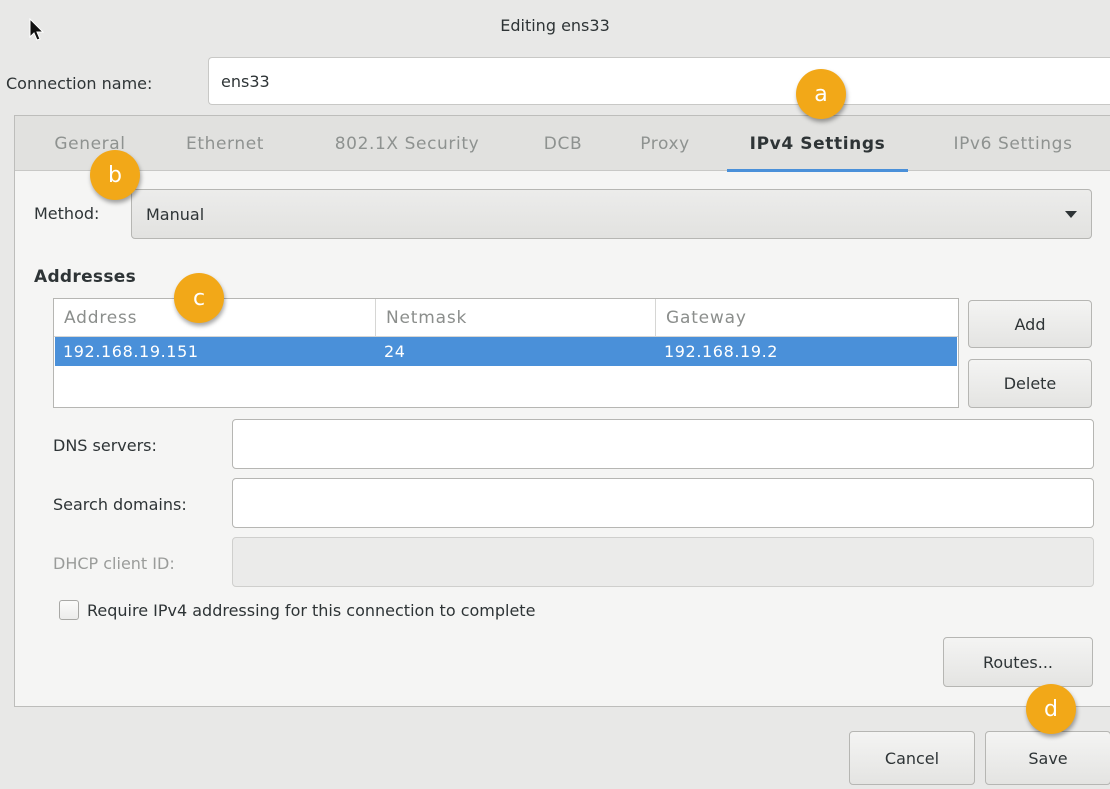 This screenshot has height=789, width=1110. I want to click on connection-name-label: Connection name:, so click(79, 83).